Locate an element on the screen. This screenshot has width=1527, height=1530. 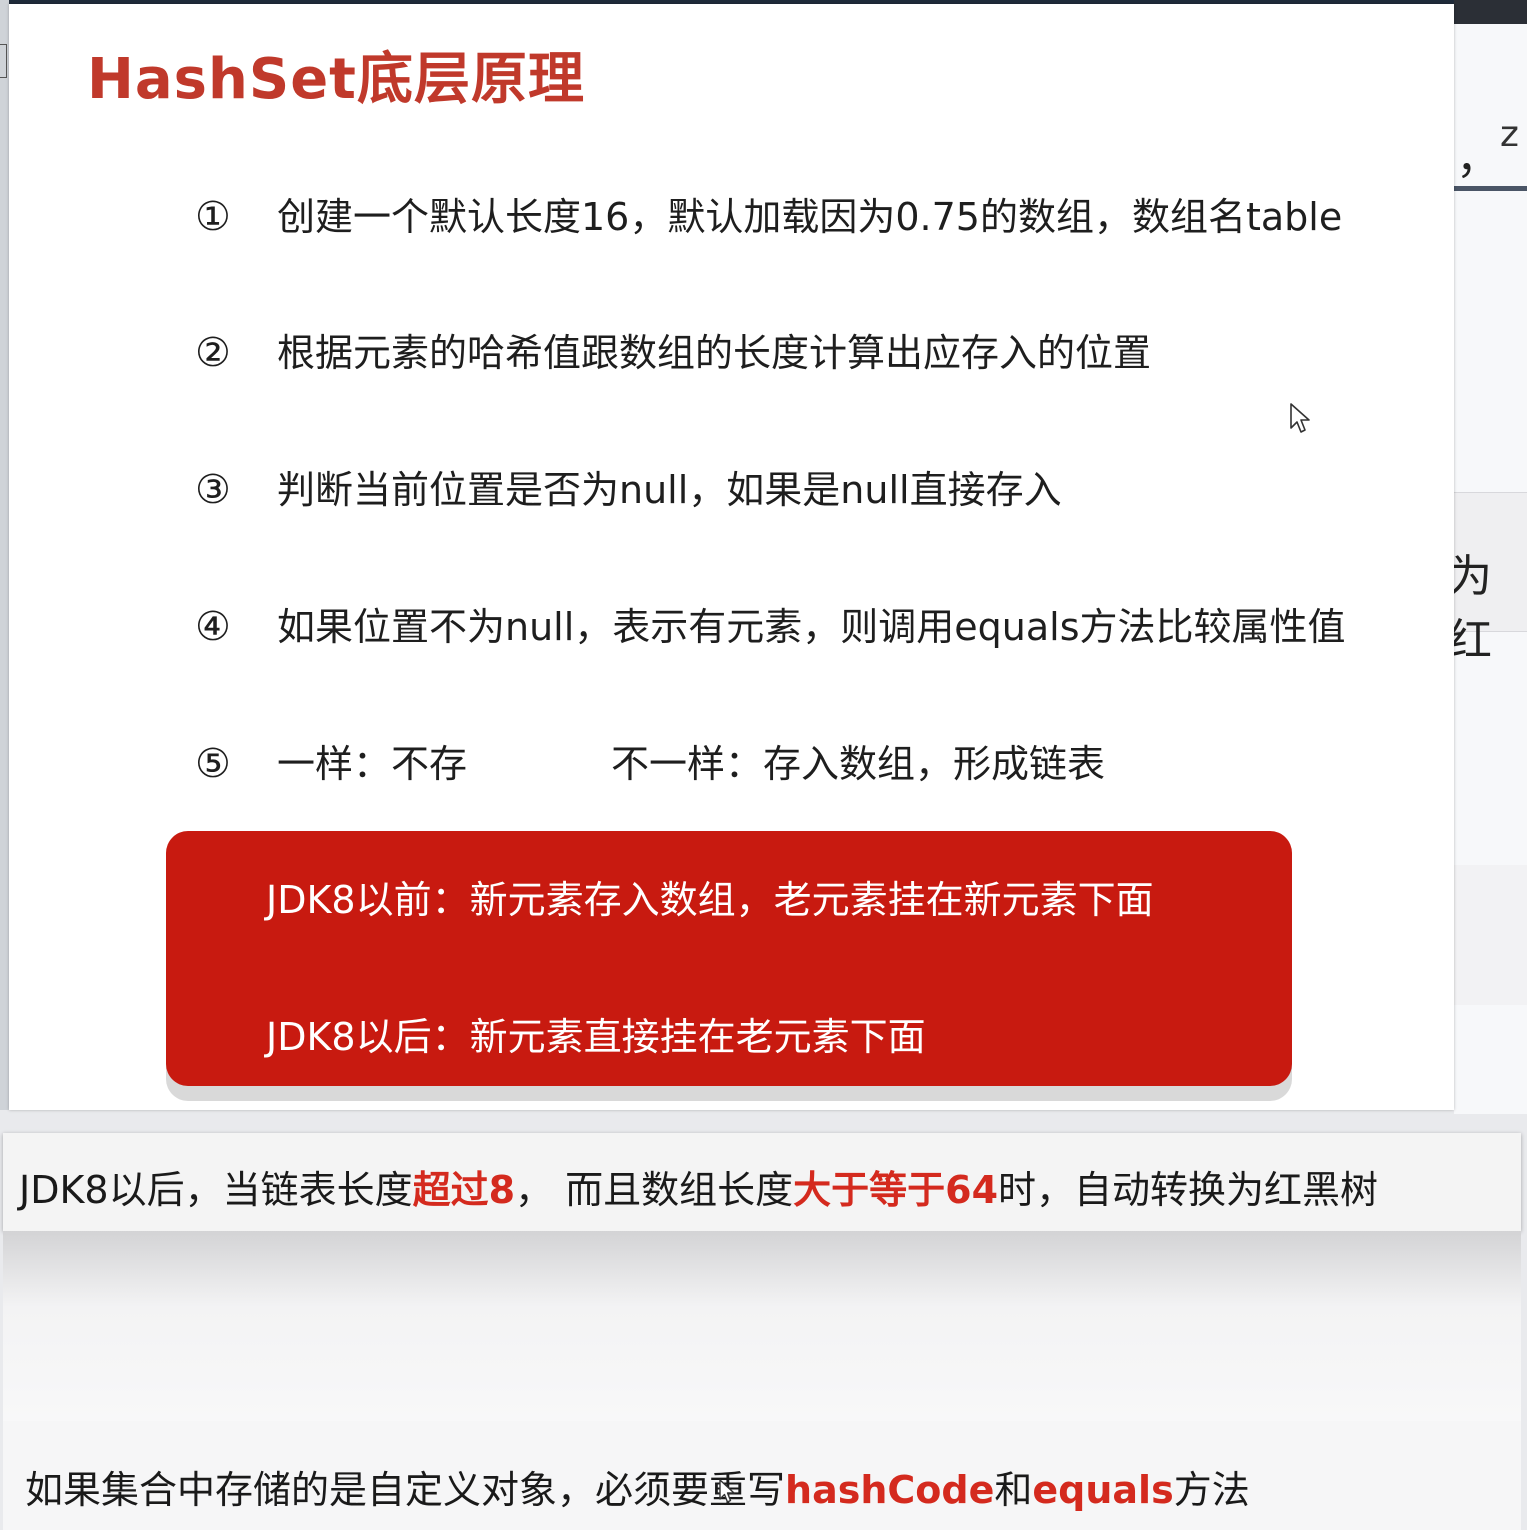
subtitle-panel-2: 如果集合中存储的是自定义对象，必须要重写hashCode和equals方法 is located at coordinates (762, 1475).